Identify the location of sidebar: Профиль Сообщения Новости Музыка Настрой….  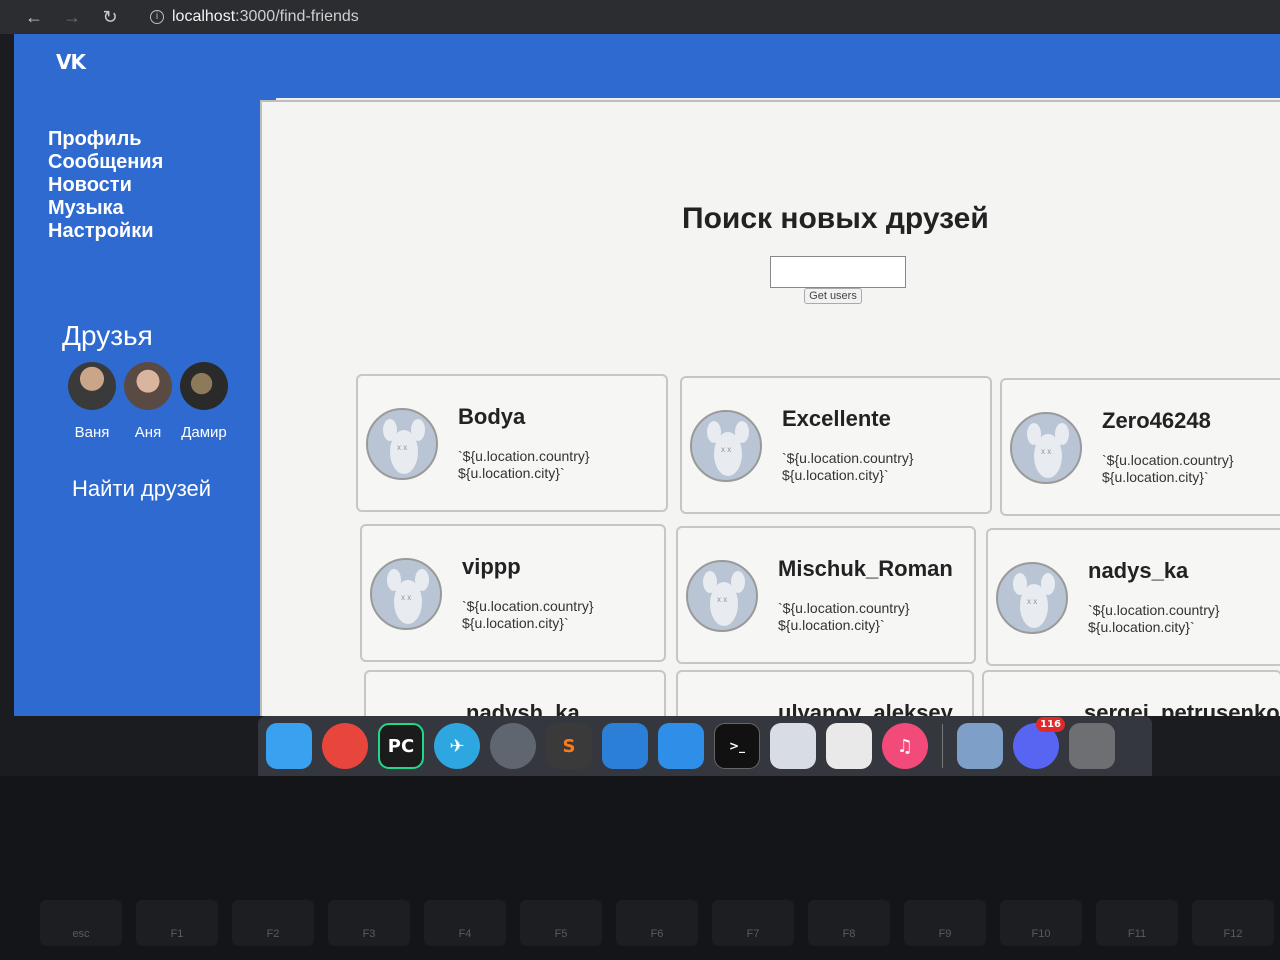
(145, 407).